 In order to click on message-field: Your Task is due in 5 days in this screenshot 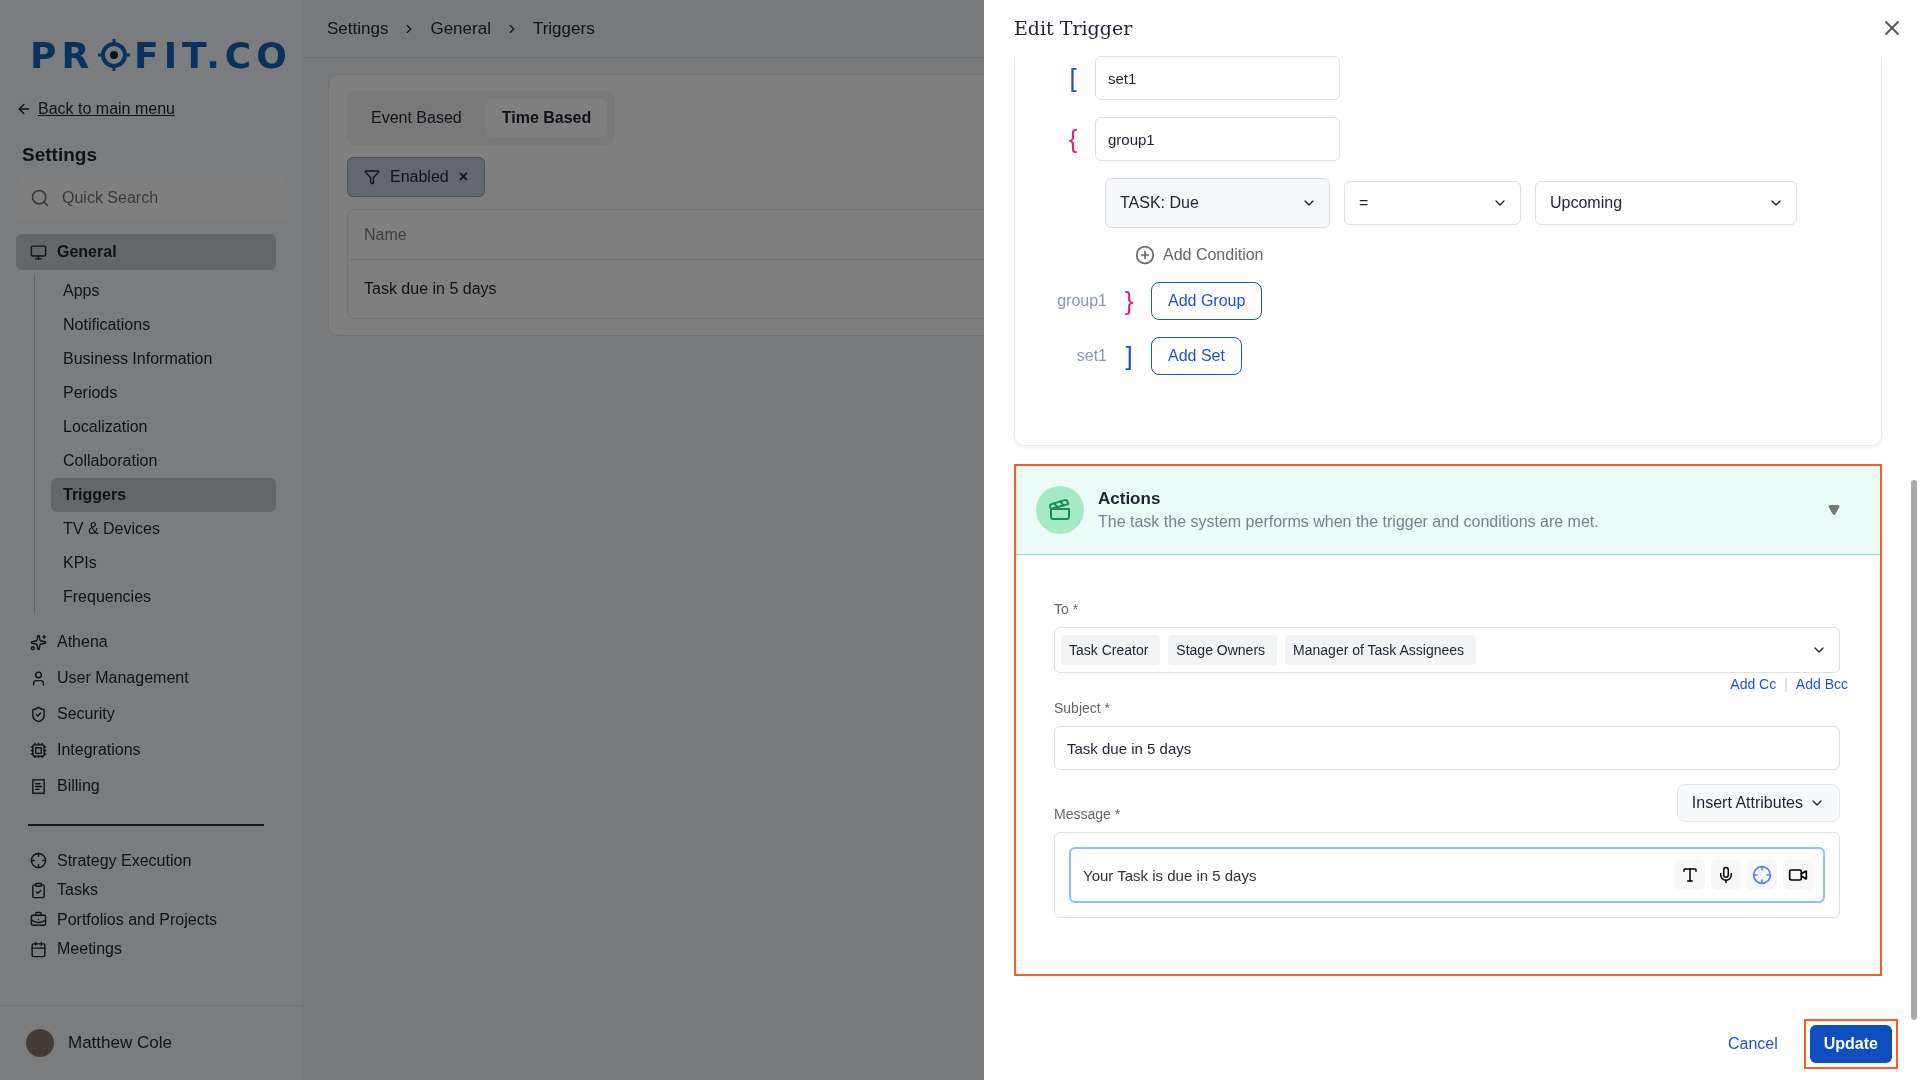, I will do `click(1447, 875)`.